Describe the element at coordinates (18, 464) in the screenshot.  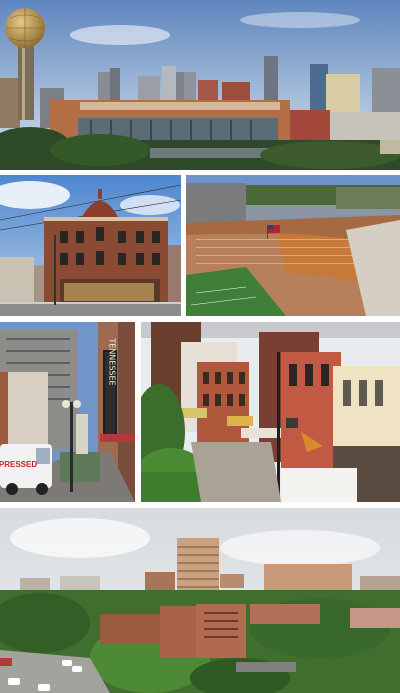
I see `van-lettering: PRESSED` at that location.